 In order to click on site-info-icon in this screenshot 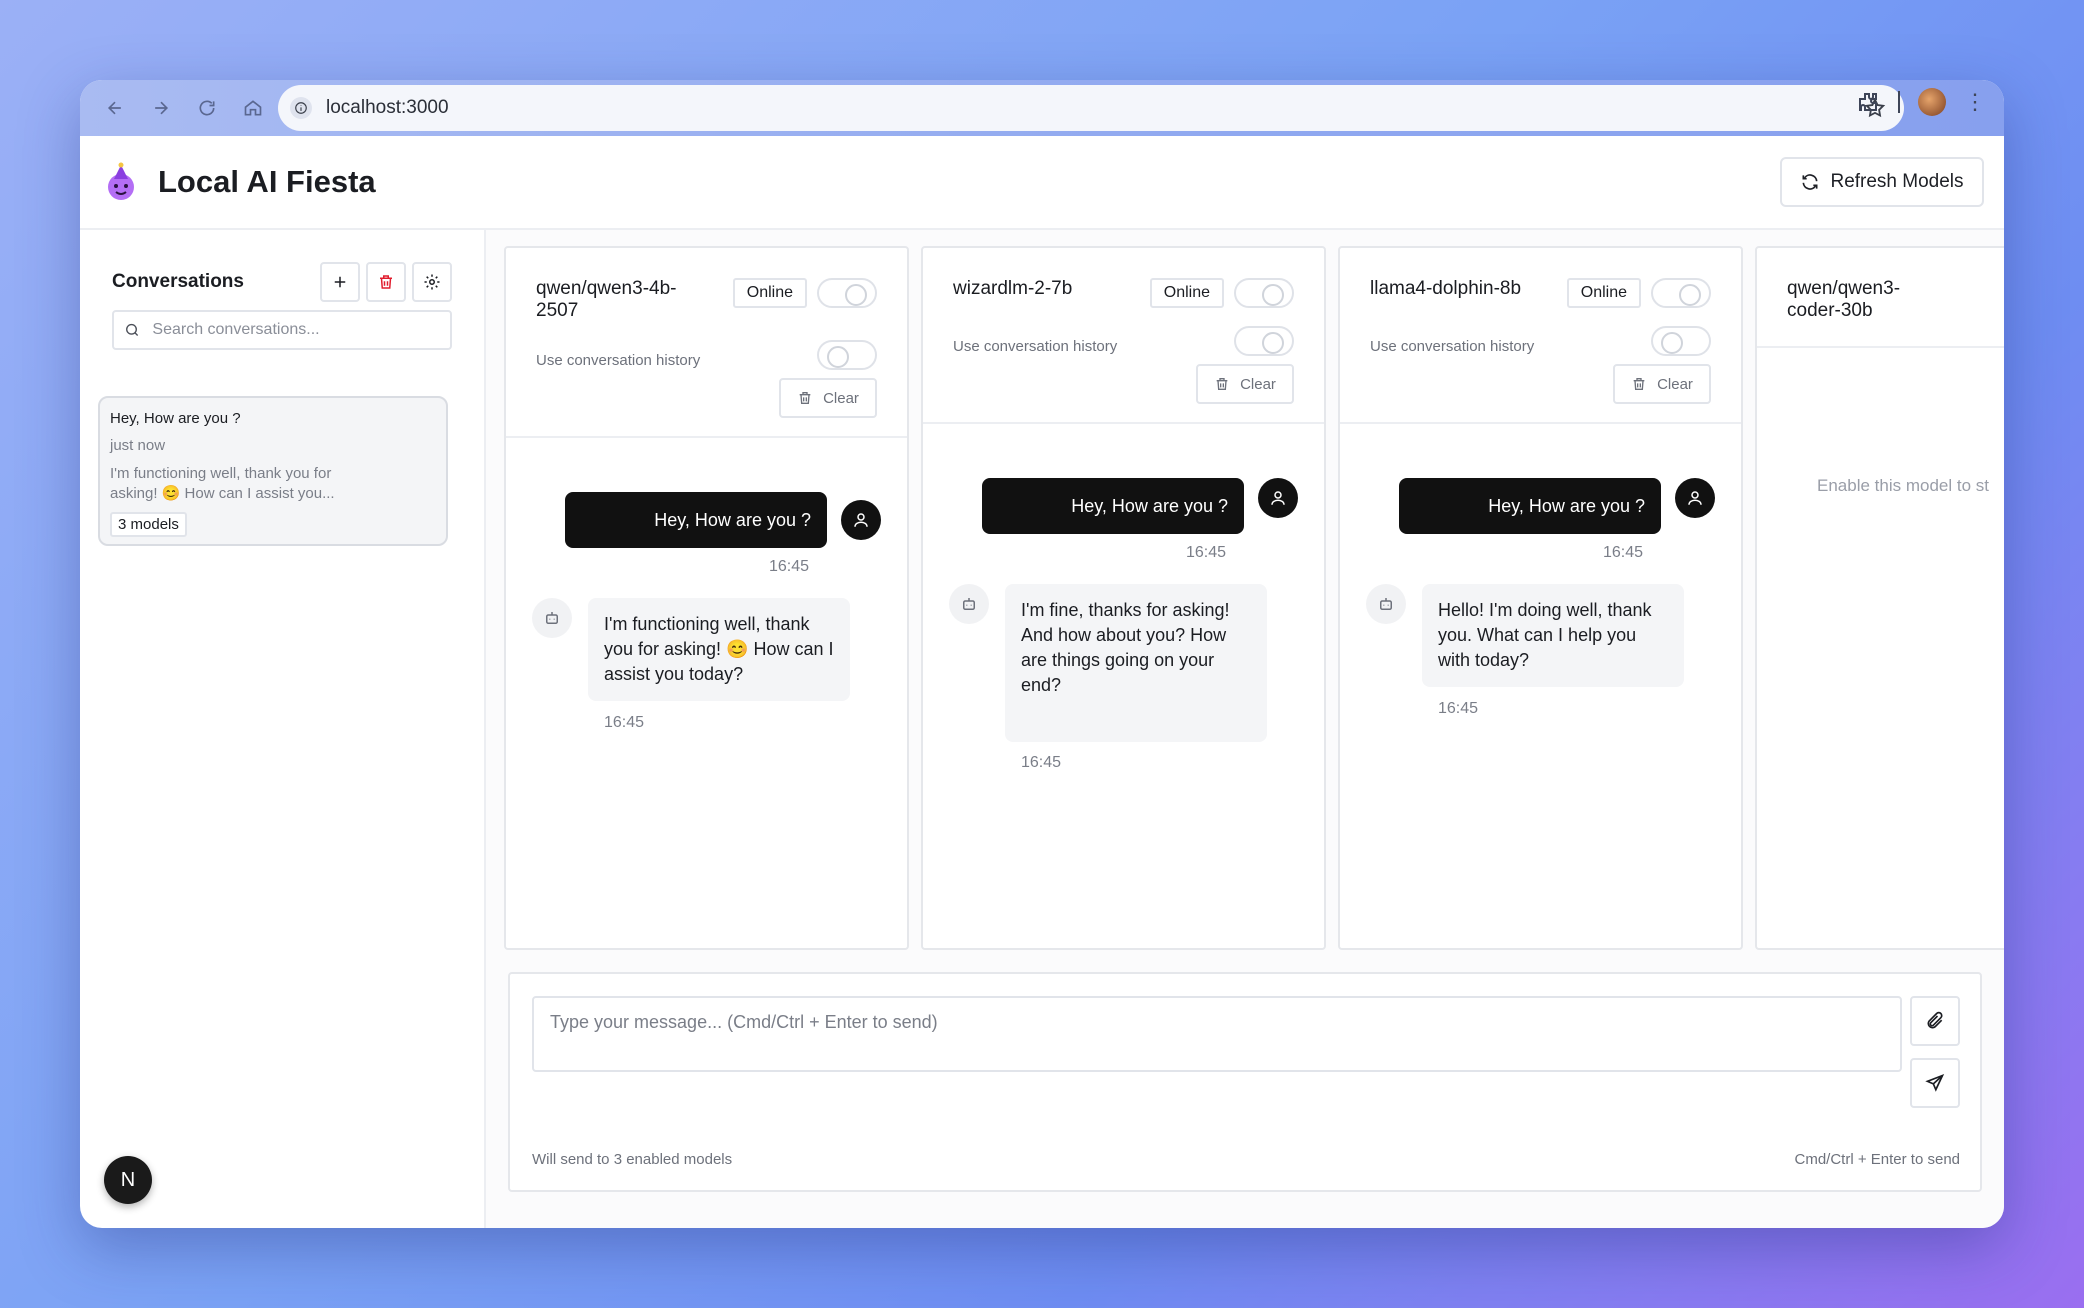, I will do `click(301, 108)`.